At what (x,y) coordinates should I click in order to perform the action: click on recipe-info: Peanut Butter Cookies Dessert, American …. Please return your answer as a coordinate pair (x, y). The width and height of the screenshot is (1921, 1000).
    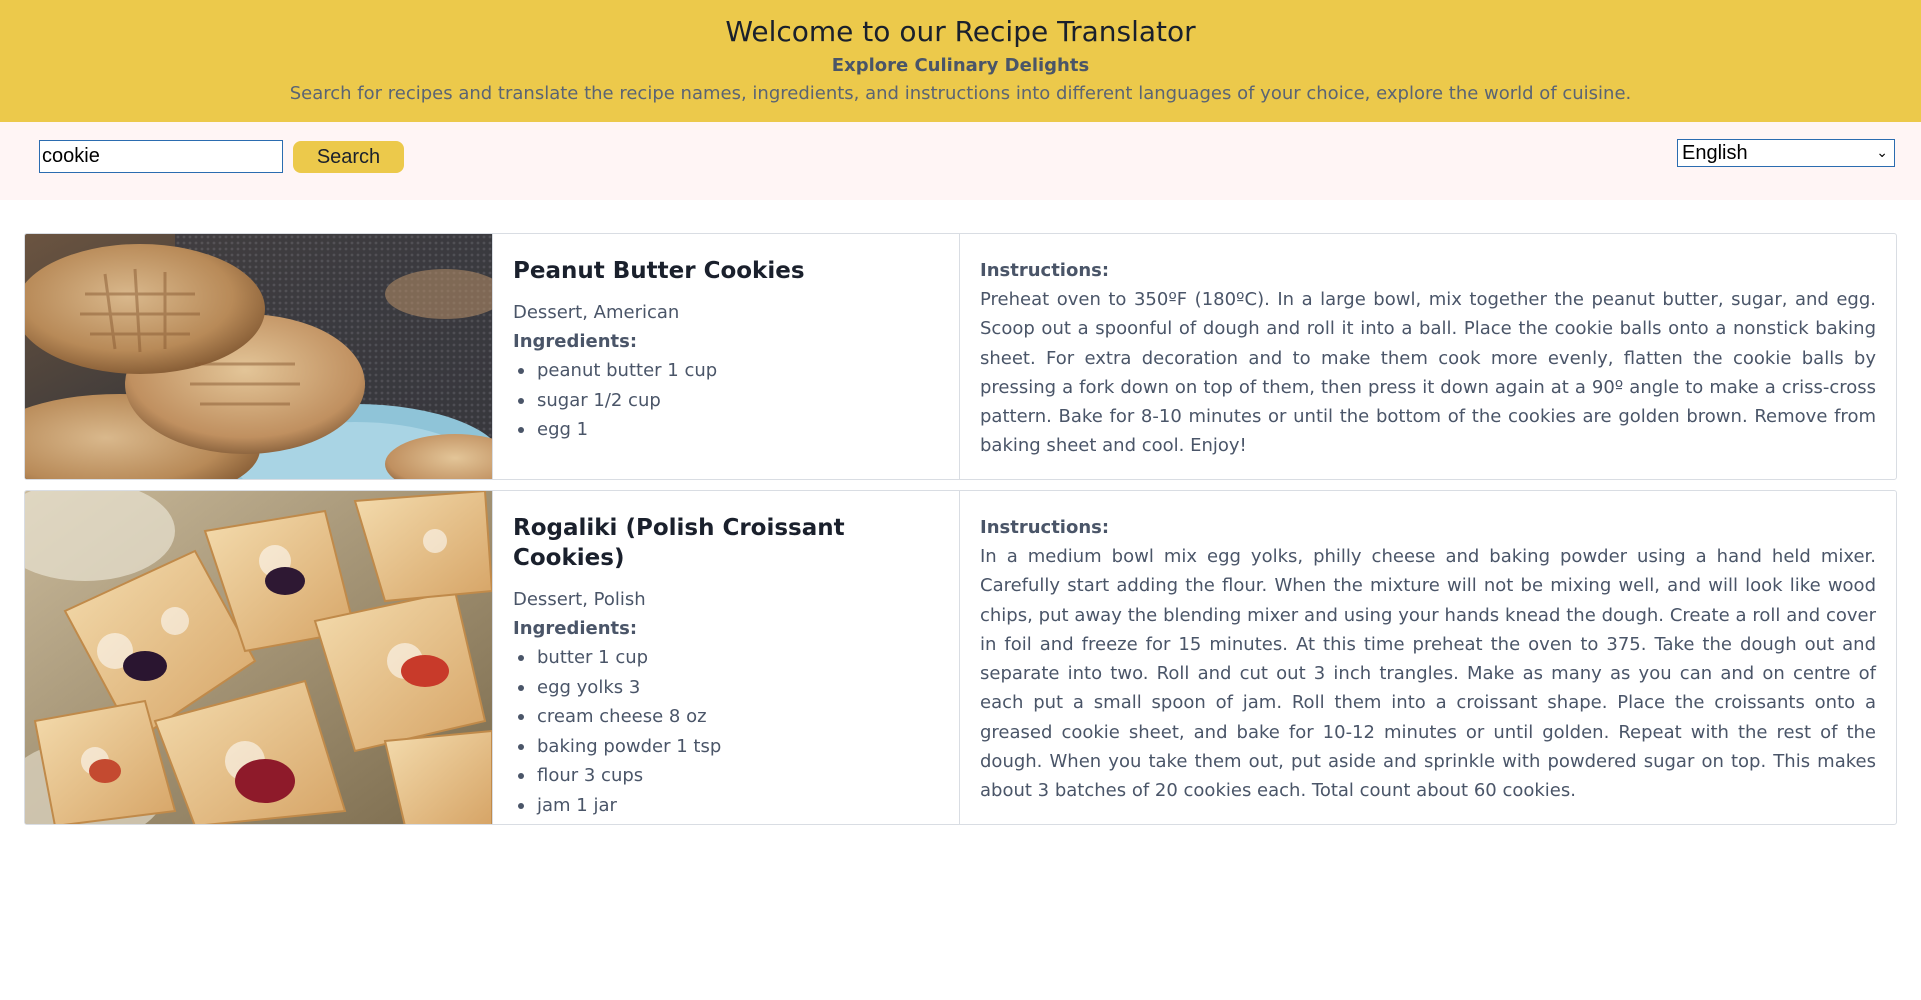
    Looking at the image, I should click on (726, 356).